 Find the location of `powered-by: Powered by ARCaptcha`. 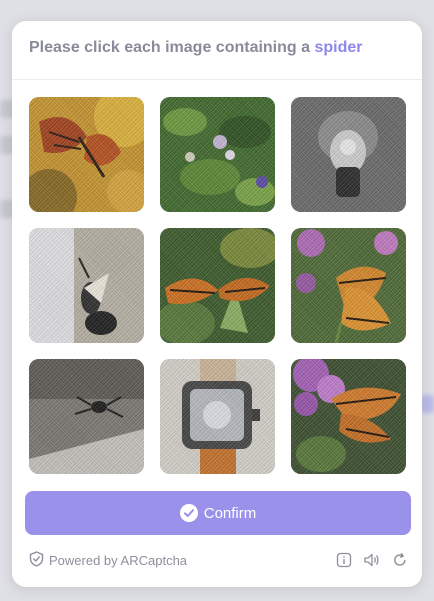

powered-by: Powered by ARCaptcha is located at coordinates (108, 560).